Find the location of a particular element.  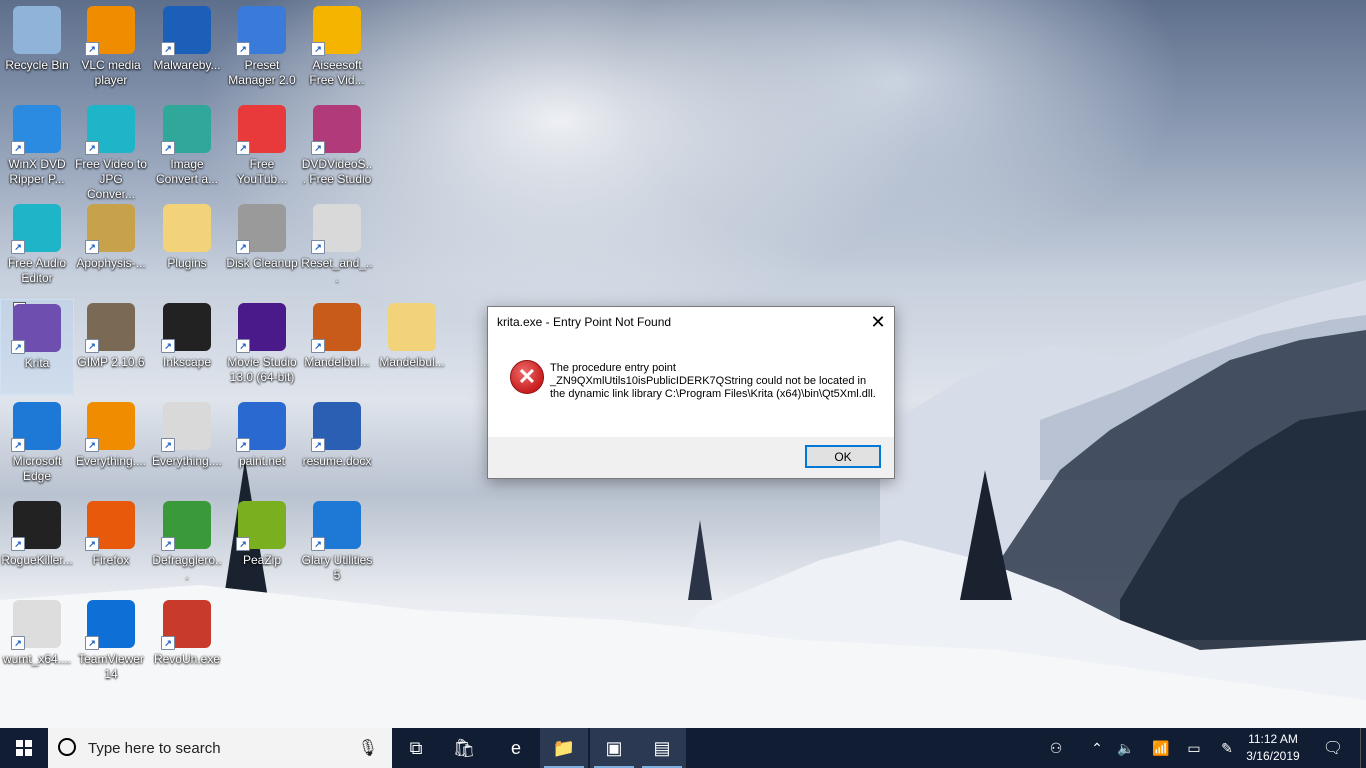

desktop-icon-label: Glary Utilities 5 is located at coordinates (337, 567).